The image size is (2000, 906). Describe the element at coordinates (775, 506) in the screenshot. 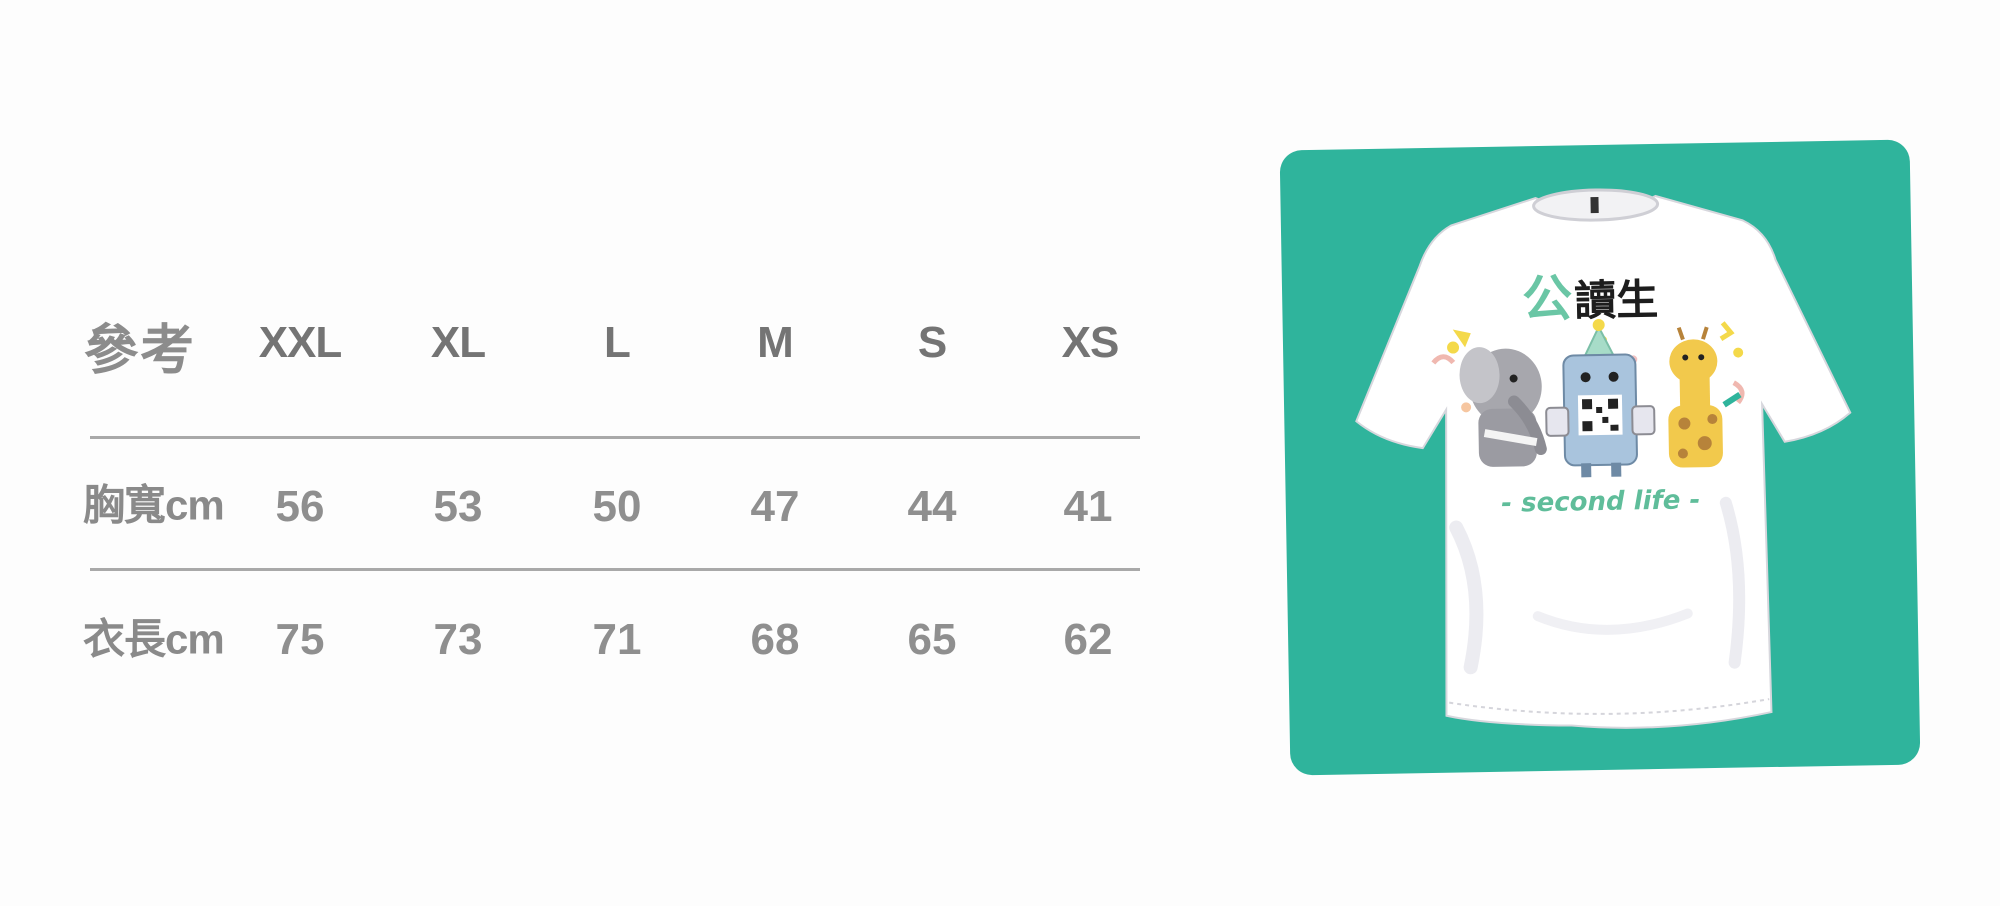

I see `table-cell: 47` at that location.